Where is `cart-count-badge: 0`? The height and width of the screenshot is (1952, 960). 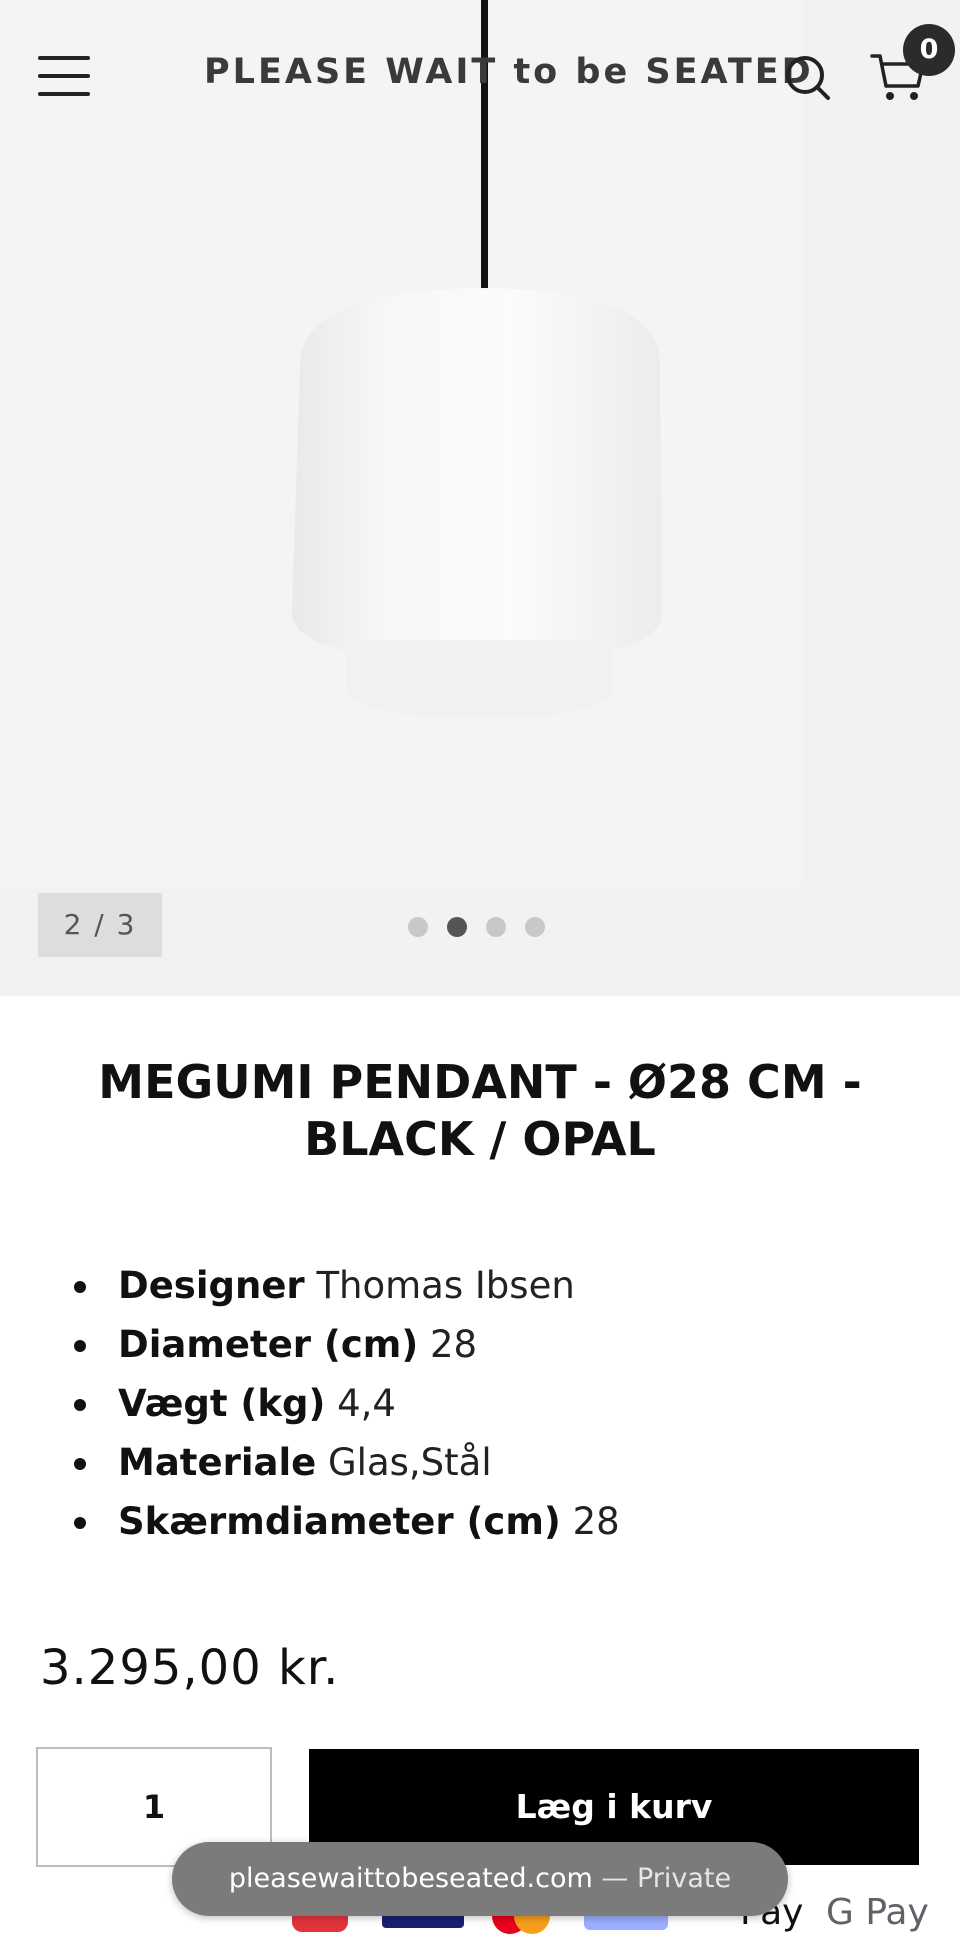
cart-count-badge: 0 is located at coordinates (929, 50).